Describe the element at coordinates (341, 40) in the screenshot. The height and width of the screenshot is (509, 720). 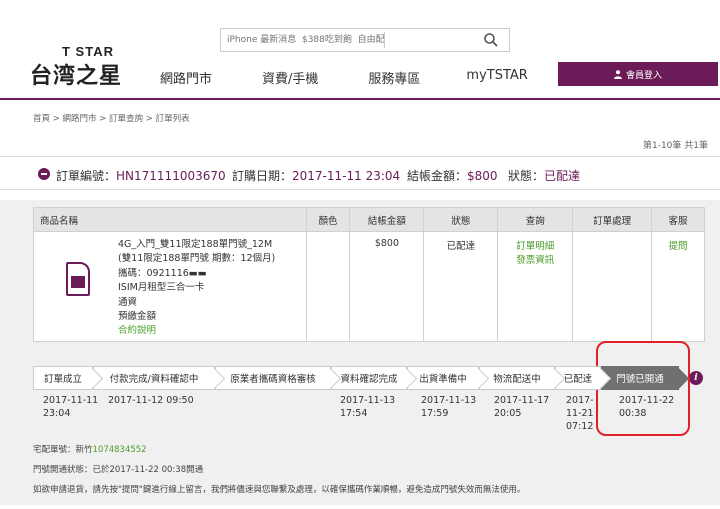
I see `search-input` at that location.